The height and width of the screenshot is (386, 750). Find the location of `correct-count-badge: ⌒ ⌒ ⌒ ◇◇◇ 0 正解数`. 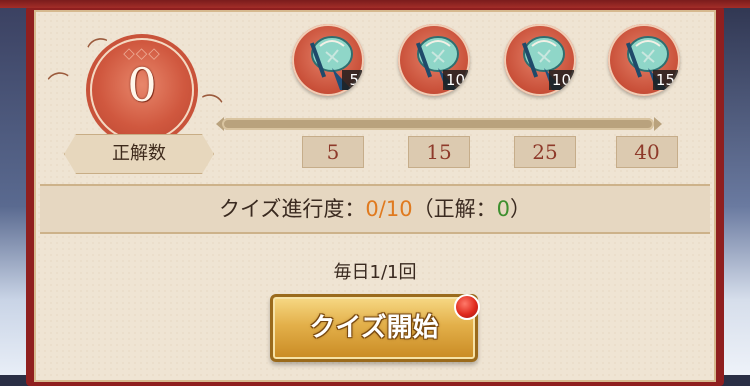

correct-count-badge: ⌒ ⌒ ⌒ ◇◇◇ 0 正解数 is located at coordinates (137, 98).